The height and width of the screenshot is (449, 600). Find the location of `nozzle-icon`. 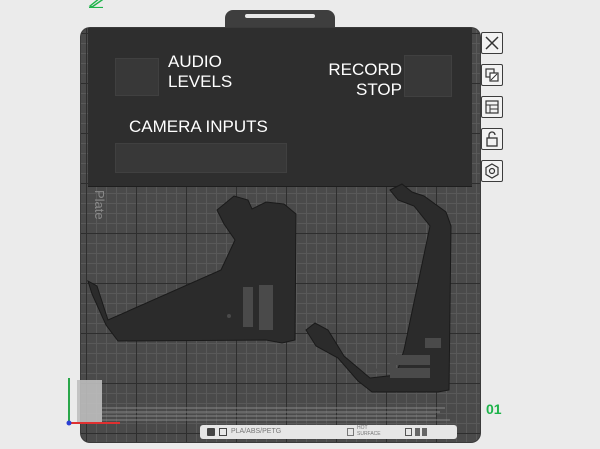

nozzle-icon is located at coordinates (223, 432).